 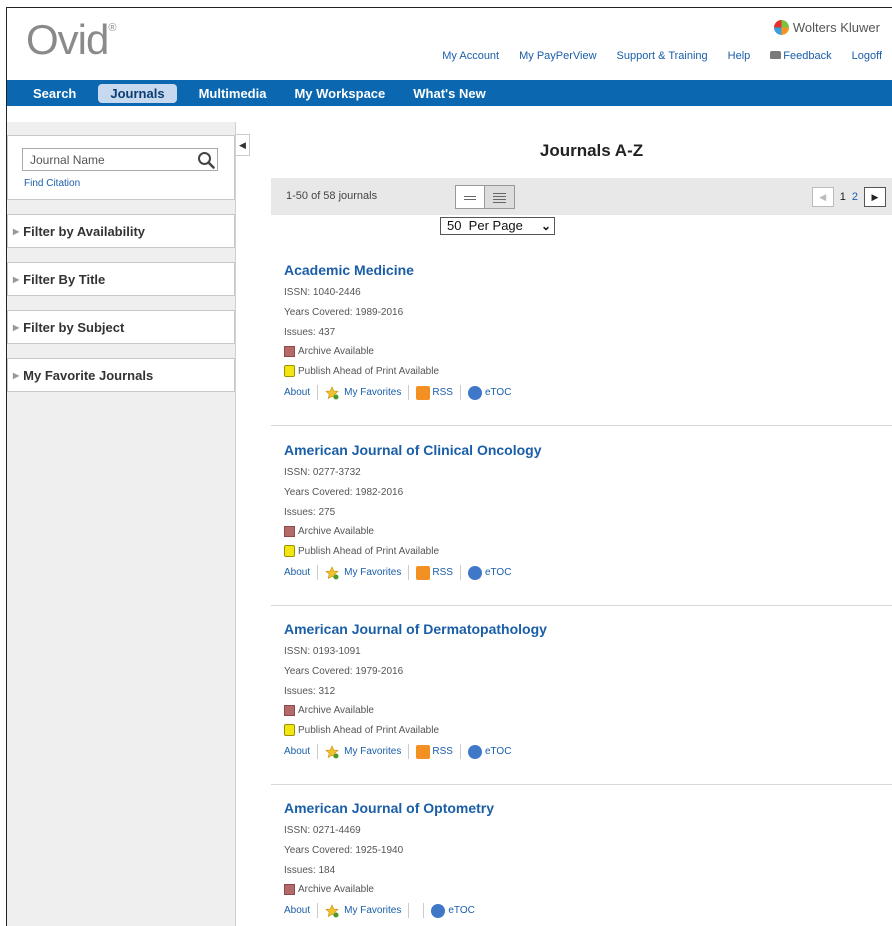 What do you see at coordinates (449, 93) in the screenshot?
I see `nav-whats-new: What's New` at bounding box center [449, 93].